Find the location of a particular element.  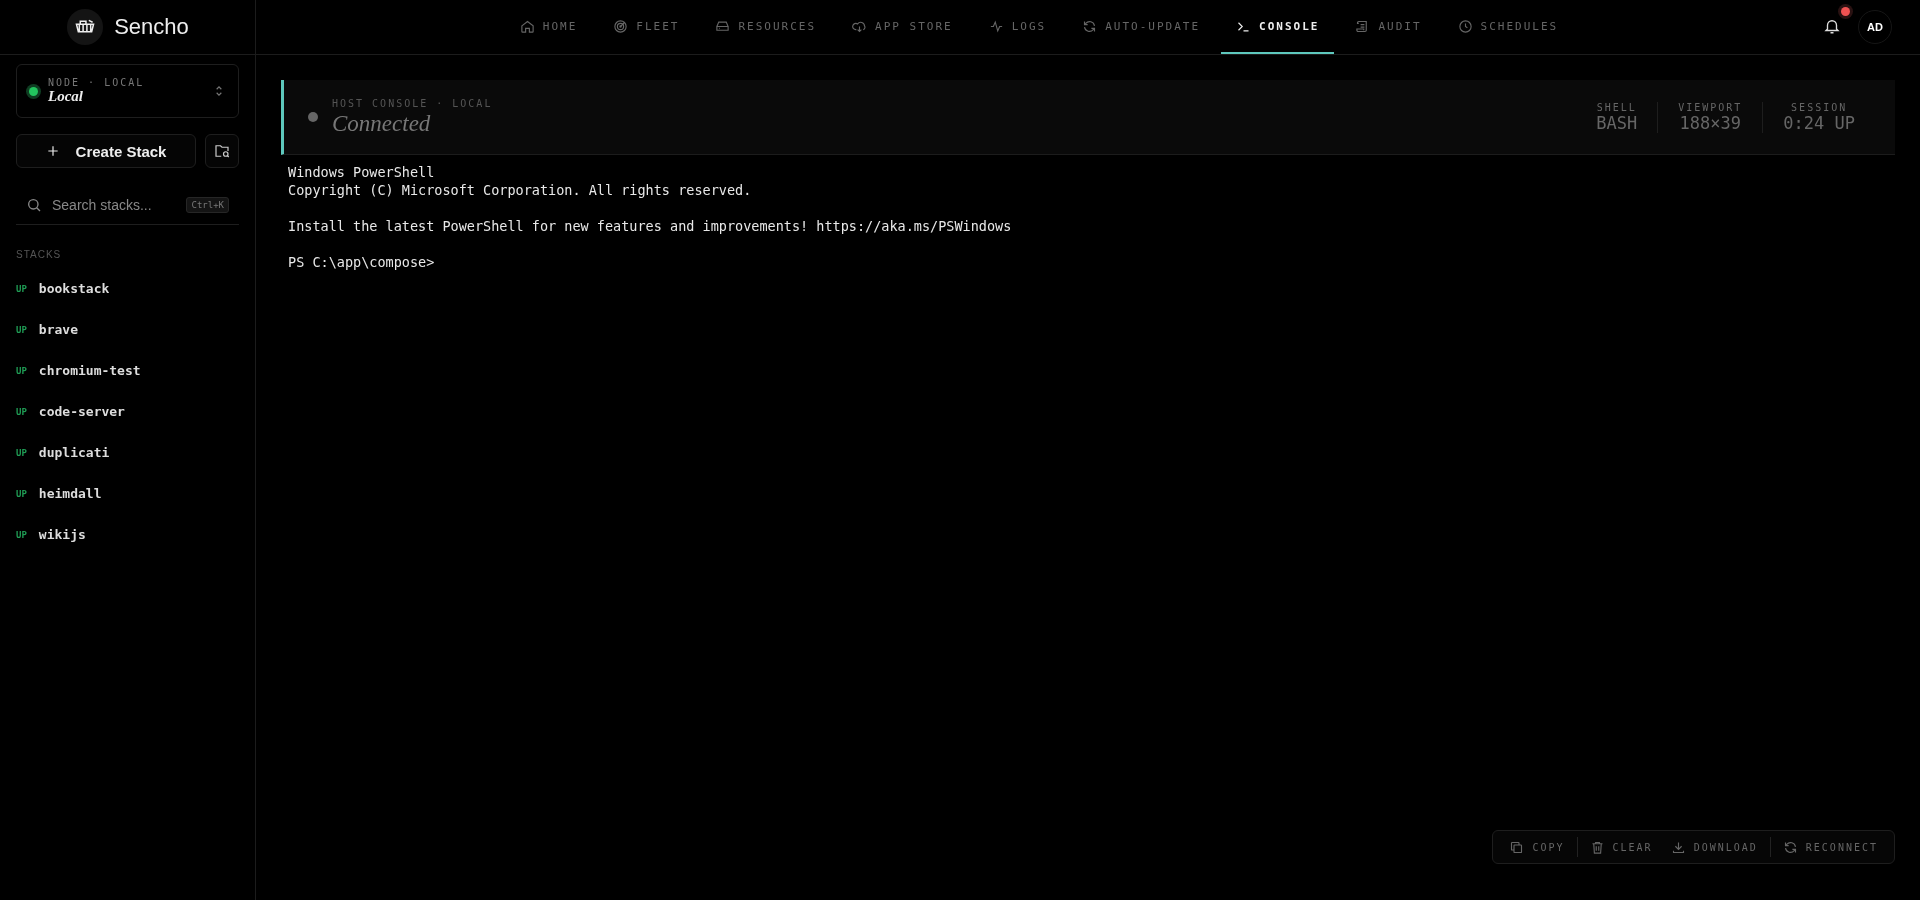

bell-icon is located at coordinates (1832, 26).